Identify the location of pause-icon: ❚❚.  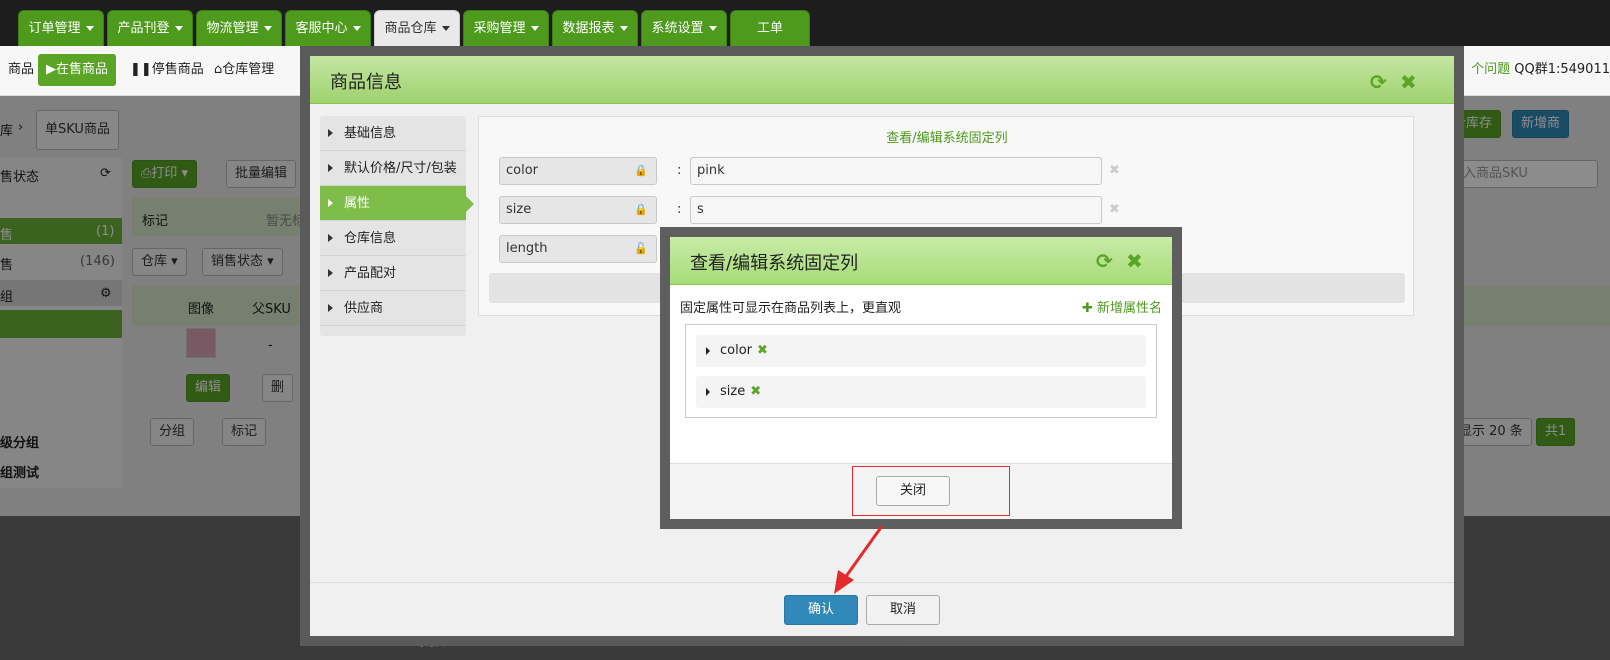
(141, 69).